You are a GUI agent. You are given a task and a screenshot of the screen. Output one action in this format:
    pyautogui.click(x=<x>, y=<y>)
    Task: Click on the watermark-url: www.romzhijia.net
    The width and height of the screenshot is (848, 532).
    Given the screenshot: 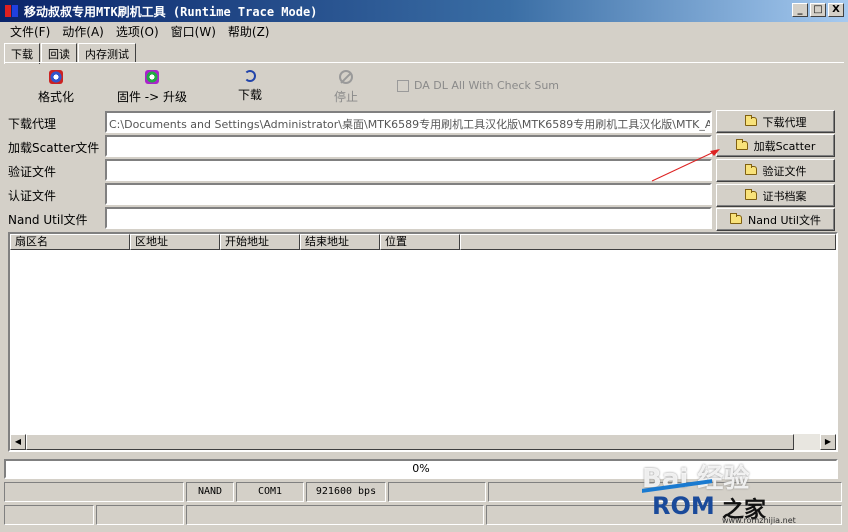 What is the action you would take?
    pyautogui.click(x=759, y=520)
    